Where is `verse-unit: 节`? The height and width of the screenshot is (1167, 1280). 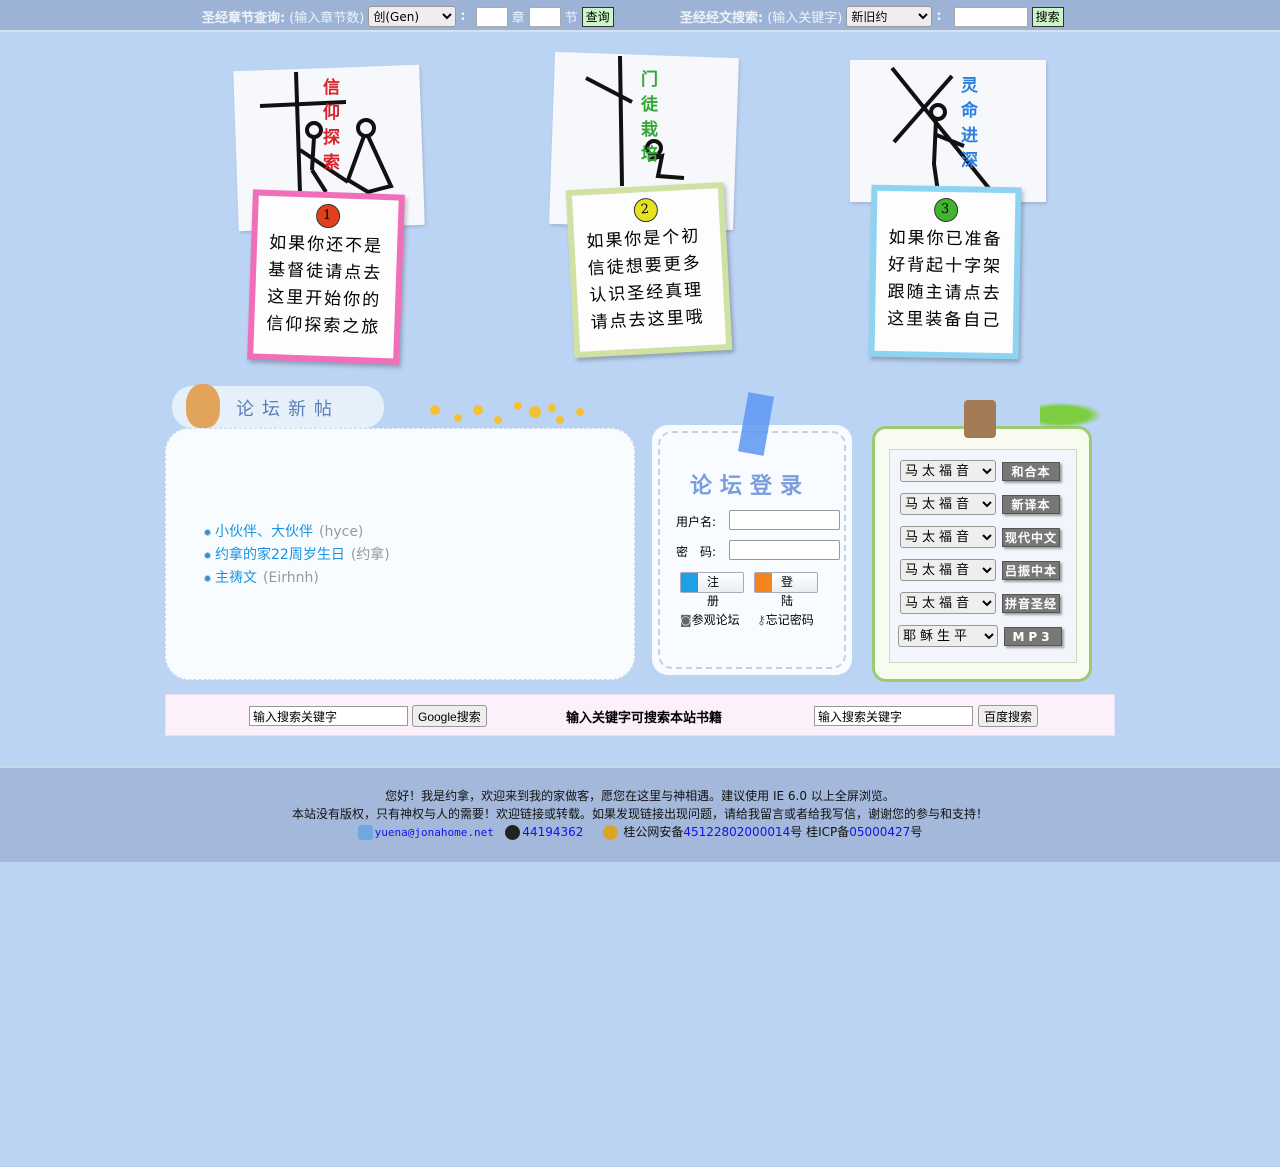 verse-unit: 节 is located at coordinates (571, 18).